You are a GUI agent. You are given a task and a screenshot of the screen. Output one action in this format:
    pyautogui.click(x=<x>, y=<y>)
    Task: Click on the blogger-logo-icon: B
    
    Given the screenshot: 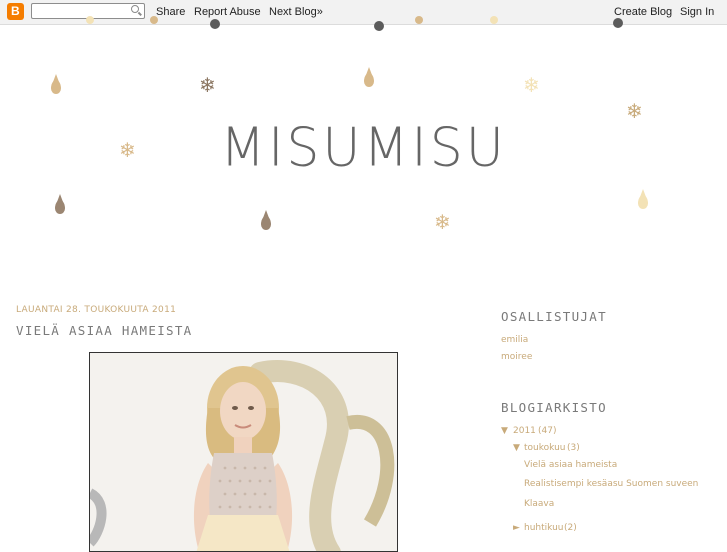 What is the action you would take?
    pyautogui.click(x=15, y=11)
    